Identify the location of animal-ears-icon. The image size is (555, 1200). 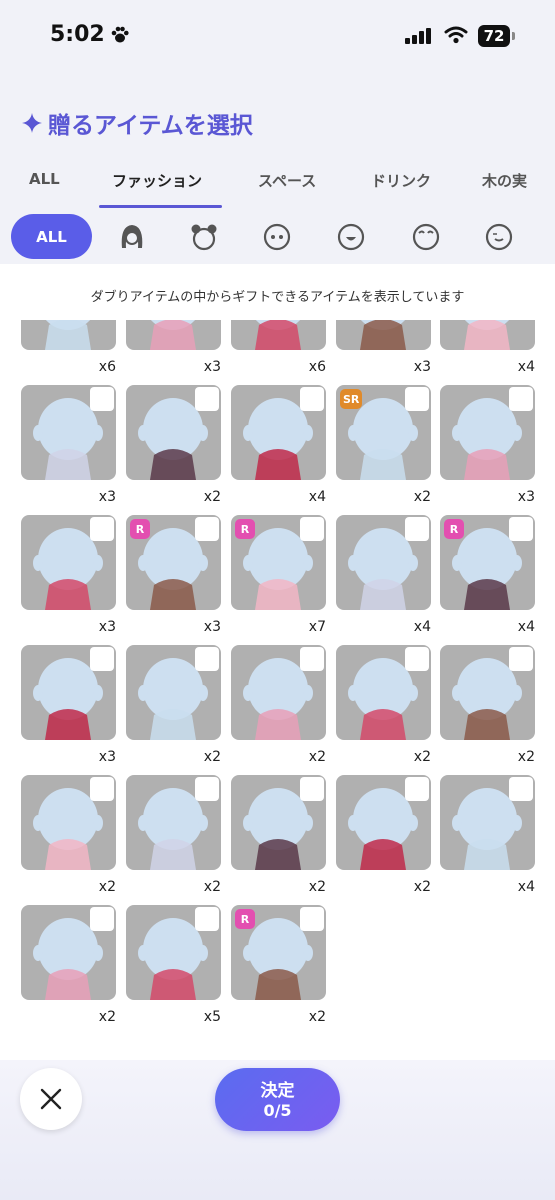
(204, 237).